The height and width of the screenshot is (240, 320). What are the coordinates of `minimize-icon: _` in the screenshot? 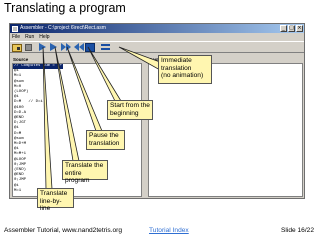 It's located at (283, 28).